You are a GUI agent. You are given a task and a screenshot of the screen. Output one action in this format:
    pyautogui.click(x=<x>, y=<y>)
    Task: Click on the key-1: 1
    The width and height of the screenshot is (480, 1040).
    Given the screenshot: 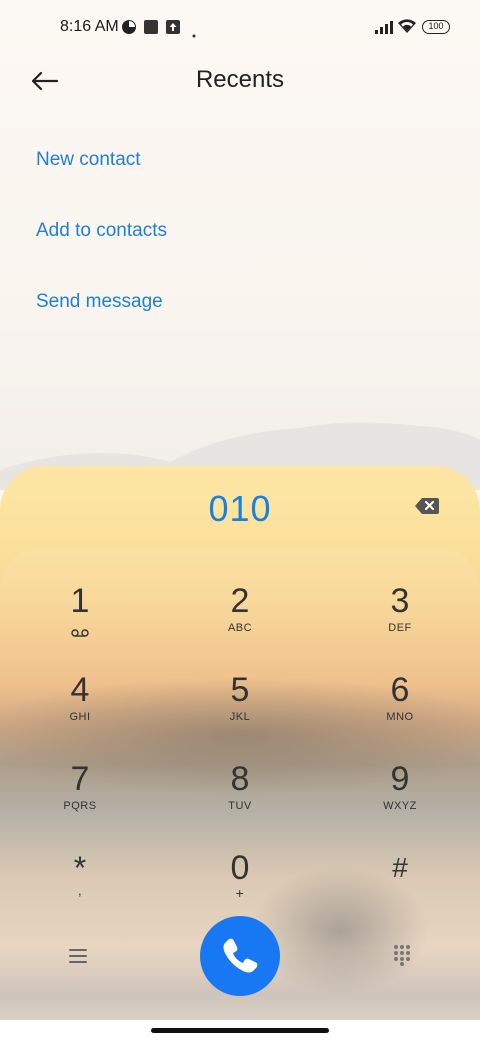 What is the action you would take?
    pyautogui.click(x=80, y=622)
    